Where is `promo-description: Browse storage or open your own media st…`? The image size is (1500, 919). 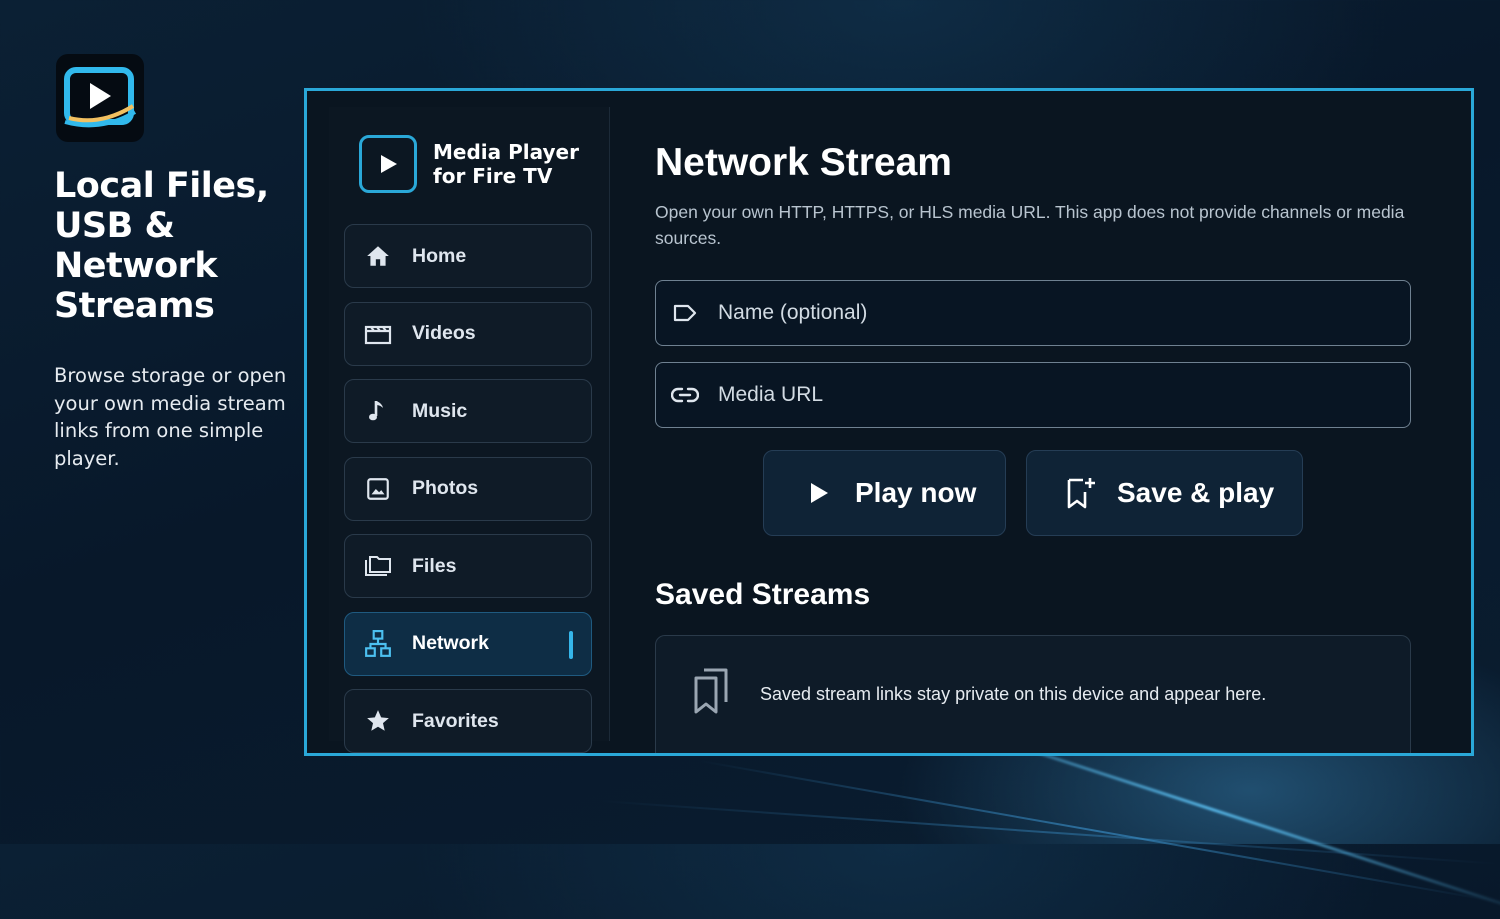
promo-description: Browse storage or open your own media st… is located at coordinates (170, 417).